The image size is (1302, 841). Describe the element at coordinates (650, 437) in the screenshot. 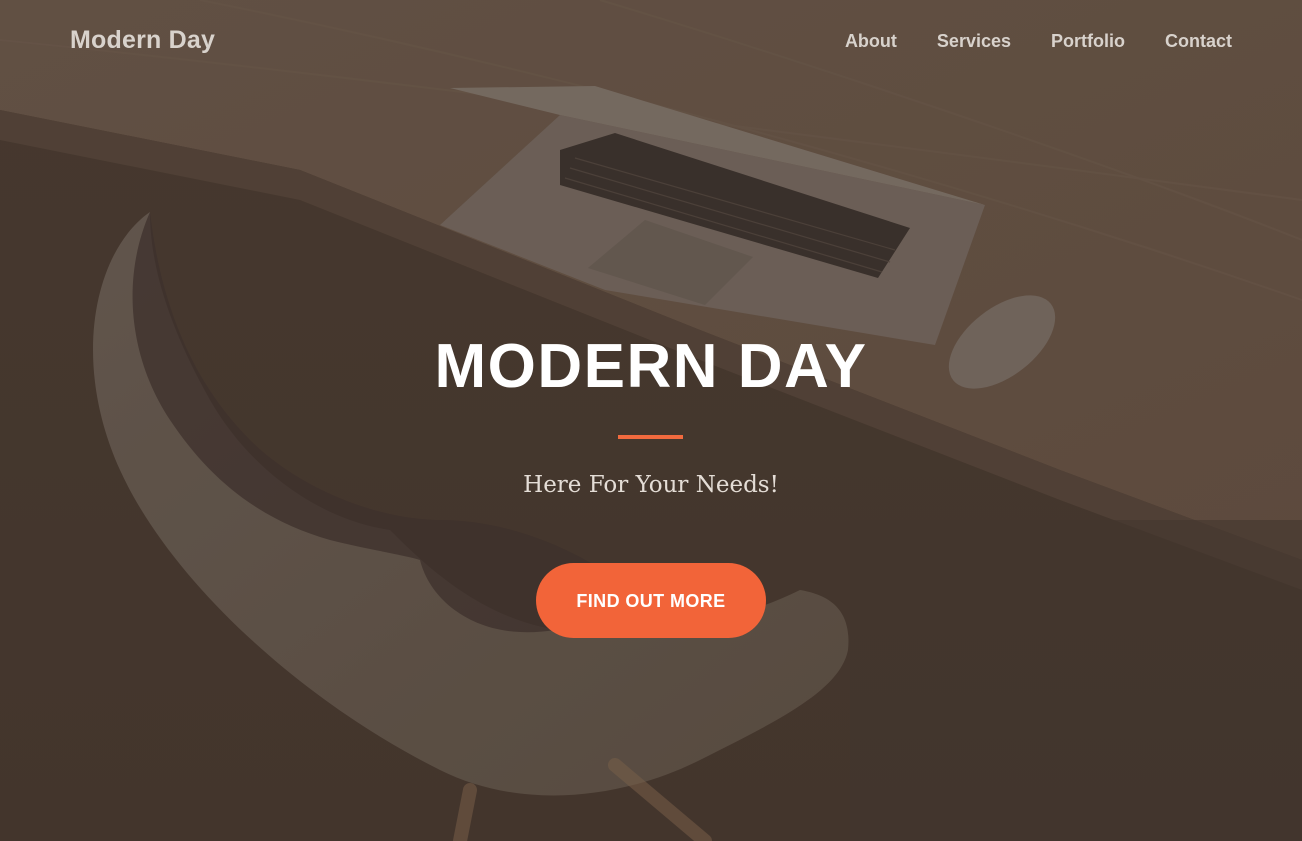

I see `hero-divider` at that location.